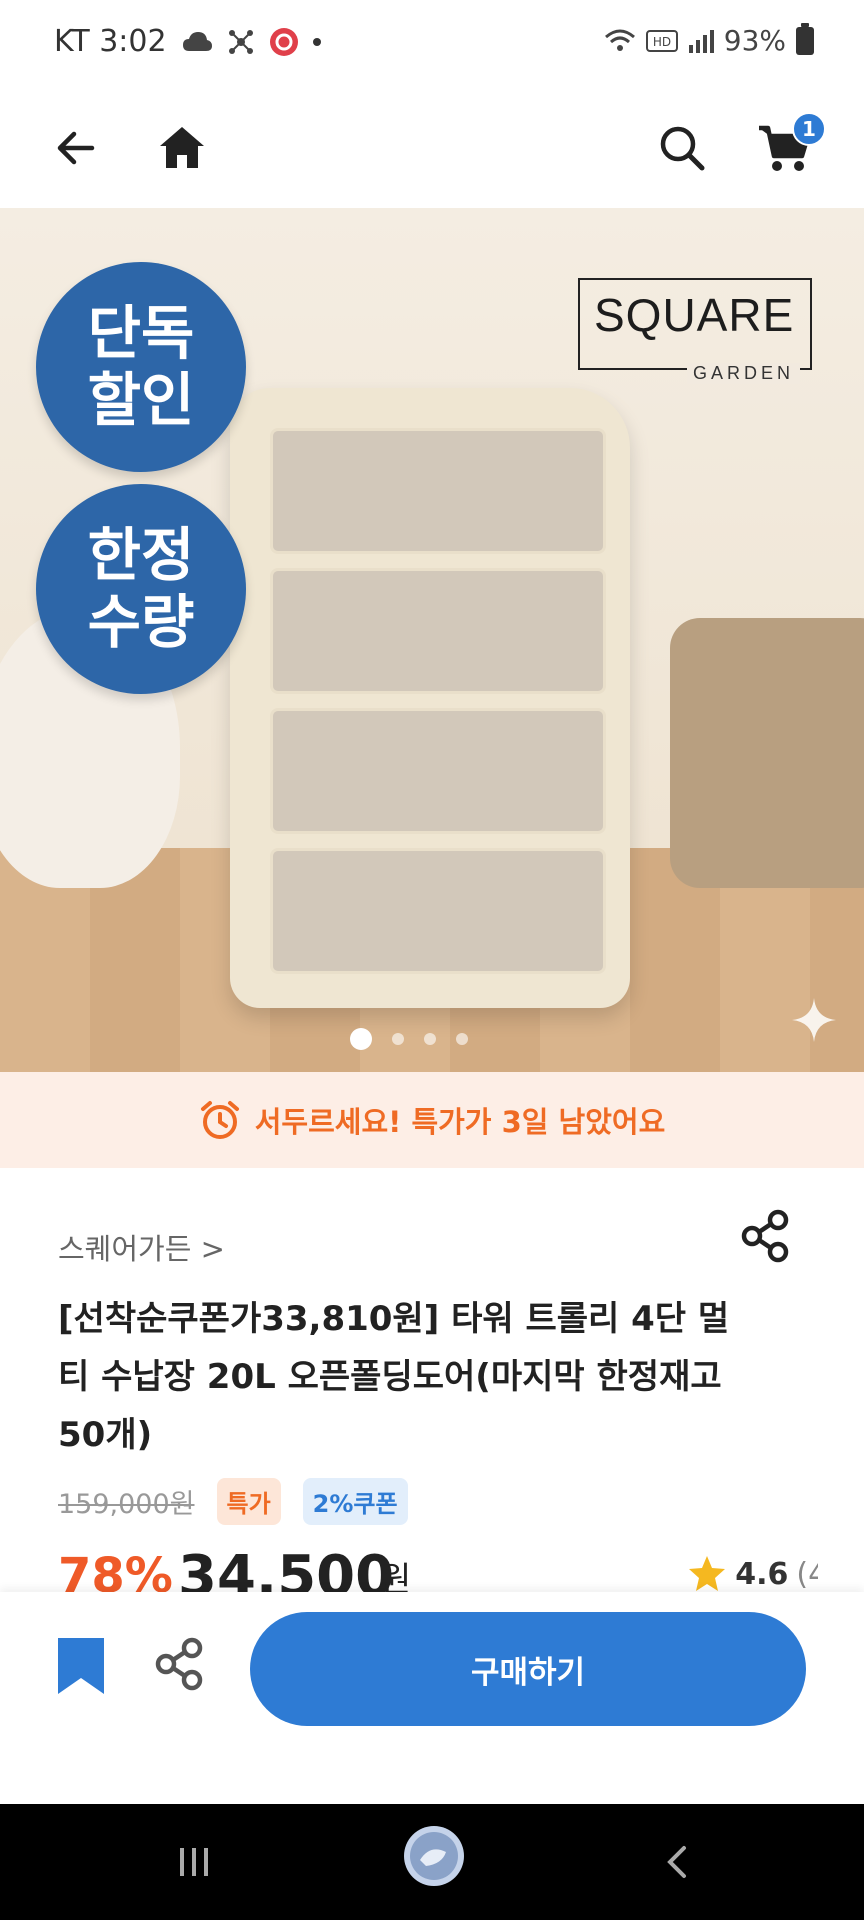  I want to click on sale-price: 34,500, so click(286, 1572).